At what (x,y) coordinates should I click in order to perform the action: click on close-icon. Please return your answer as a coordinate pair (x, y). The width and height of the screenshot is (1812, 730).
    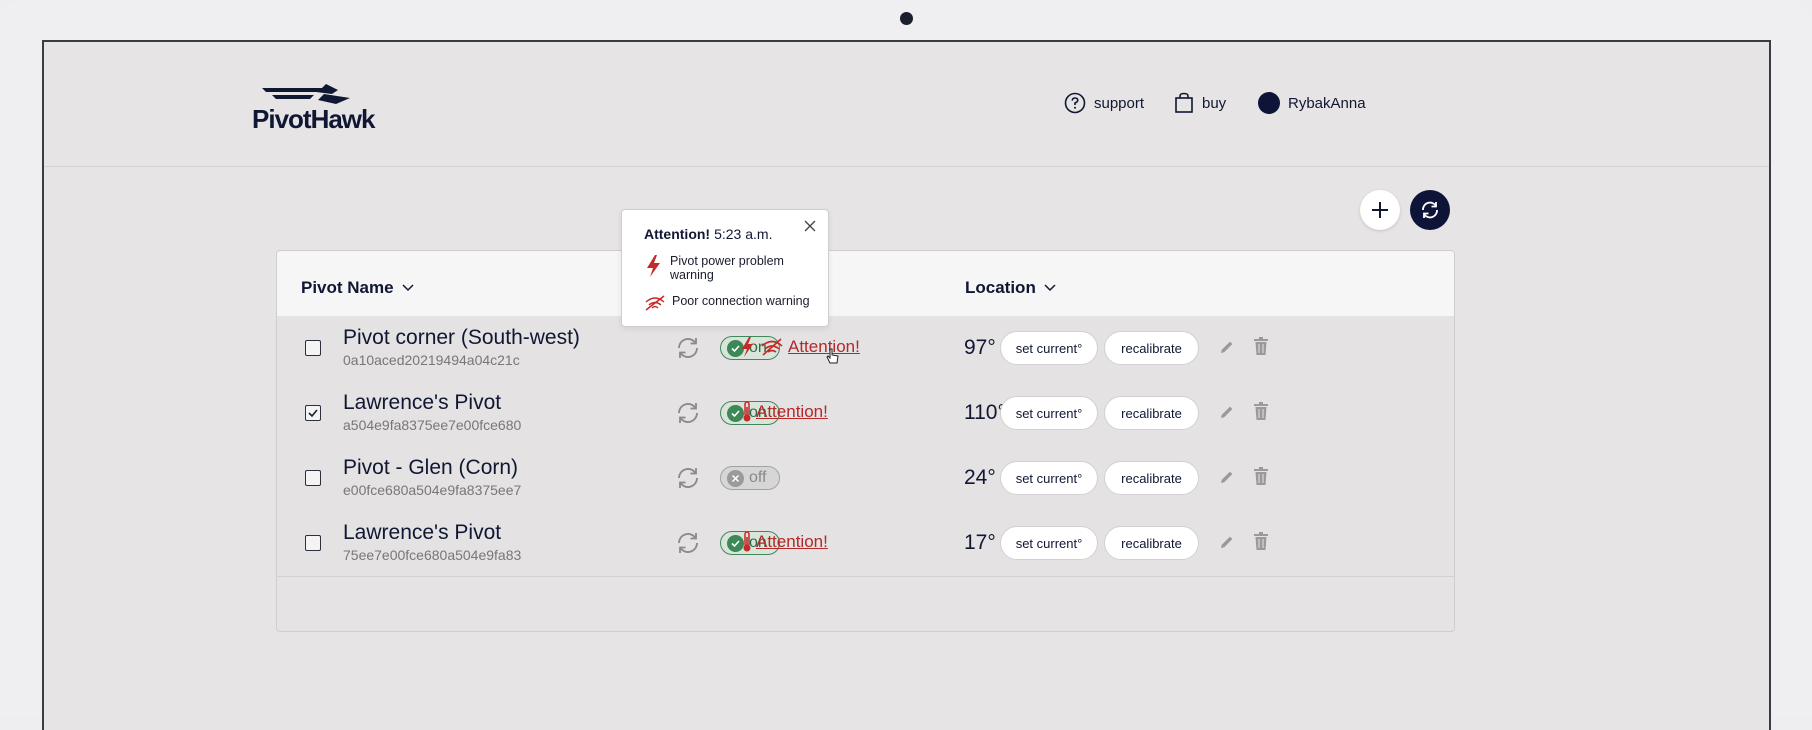
    Looking at the image, I should click on (810, 226).